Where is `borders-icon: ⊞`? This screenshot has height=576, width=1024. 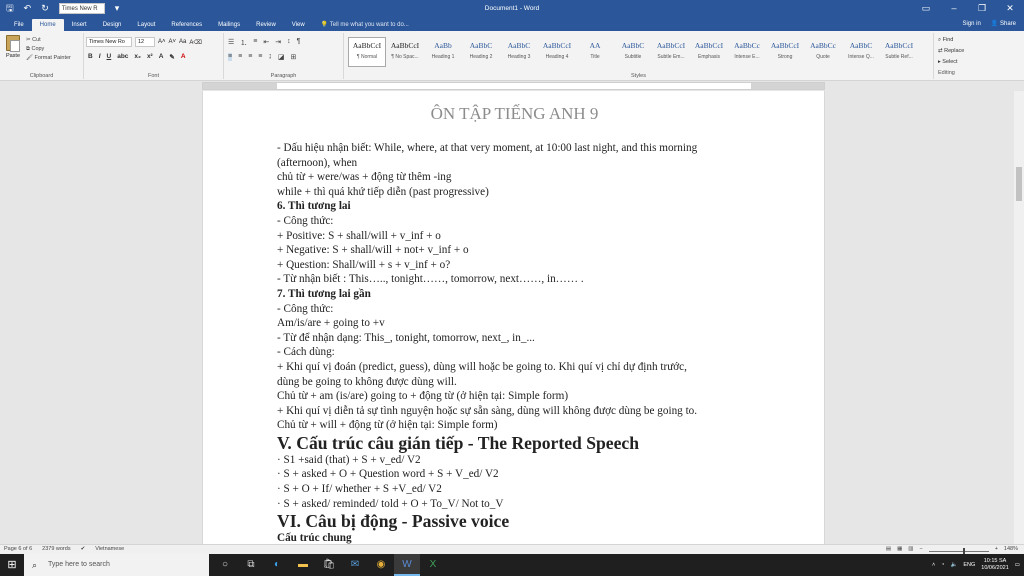 borders-icon: ⊞ is located at coordinates (294, 57).